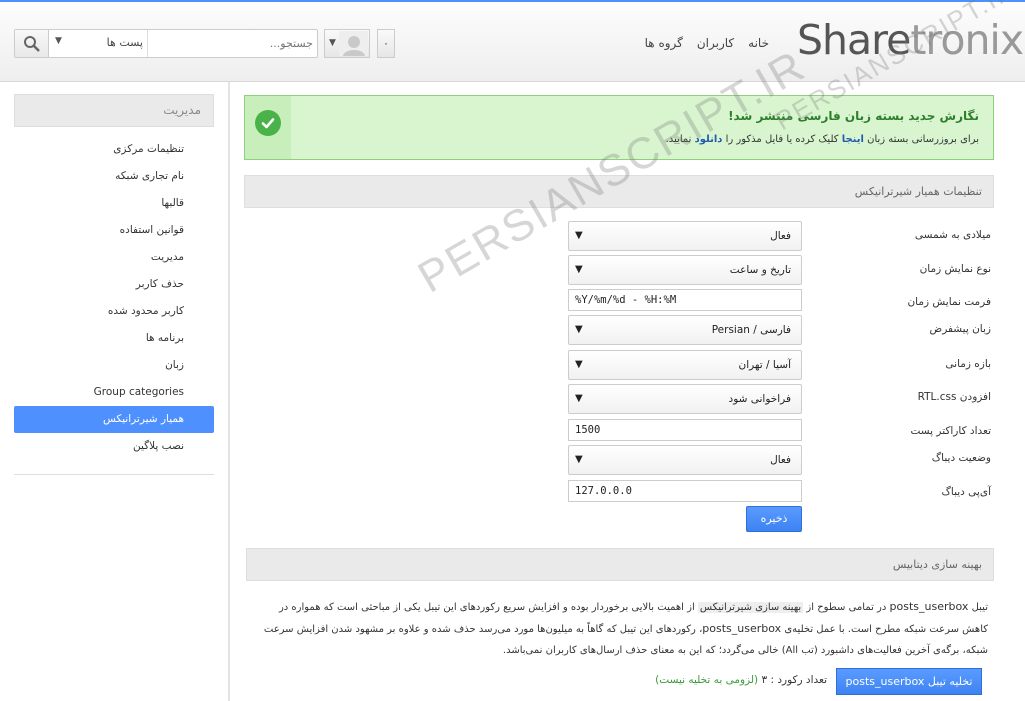 The width and height of the screenshot is (1025, 701). Describe the element at coordinates (853, 139) in the screenshot. I see `alert-link-here: اینجا` at that location.